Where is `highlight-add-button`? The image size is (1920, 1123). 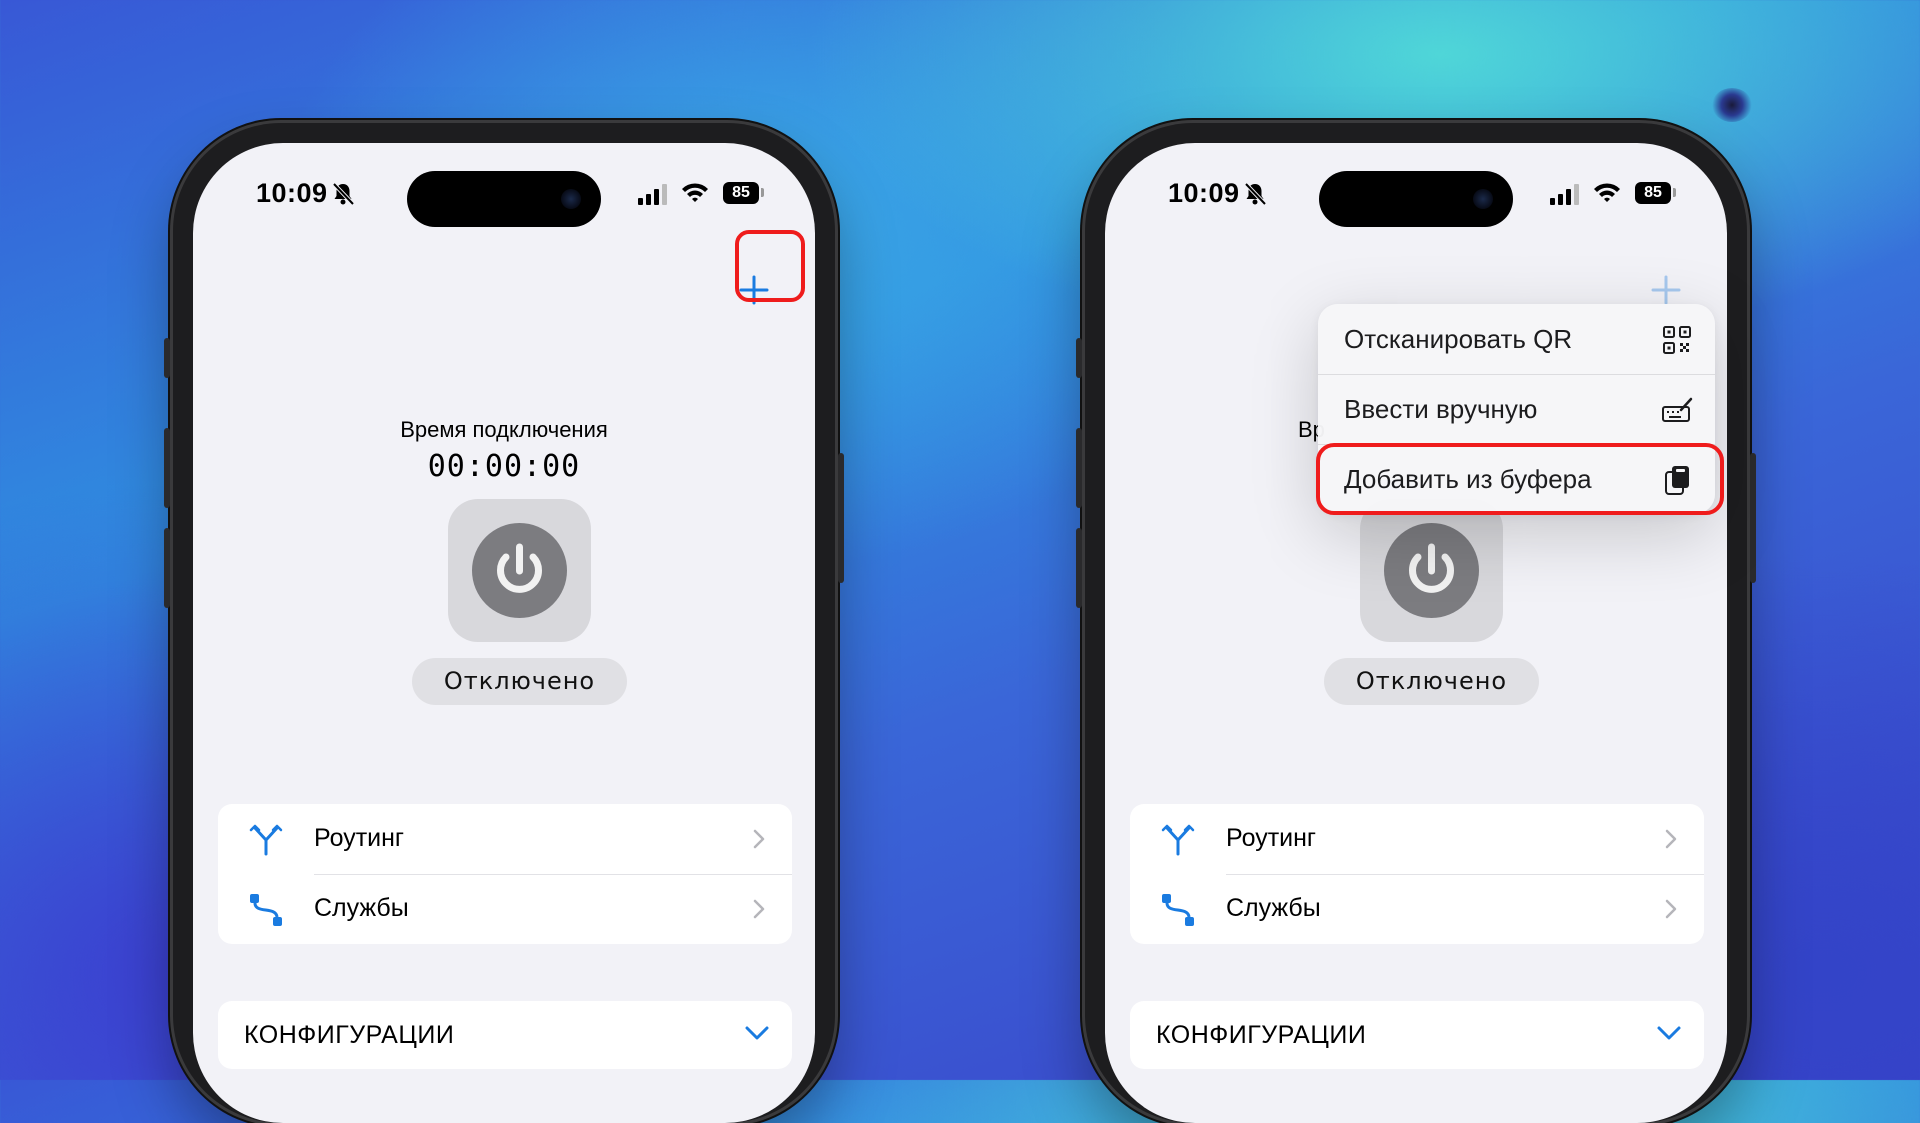 highlight-add-button is located at coordinates (770, 266).